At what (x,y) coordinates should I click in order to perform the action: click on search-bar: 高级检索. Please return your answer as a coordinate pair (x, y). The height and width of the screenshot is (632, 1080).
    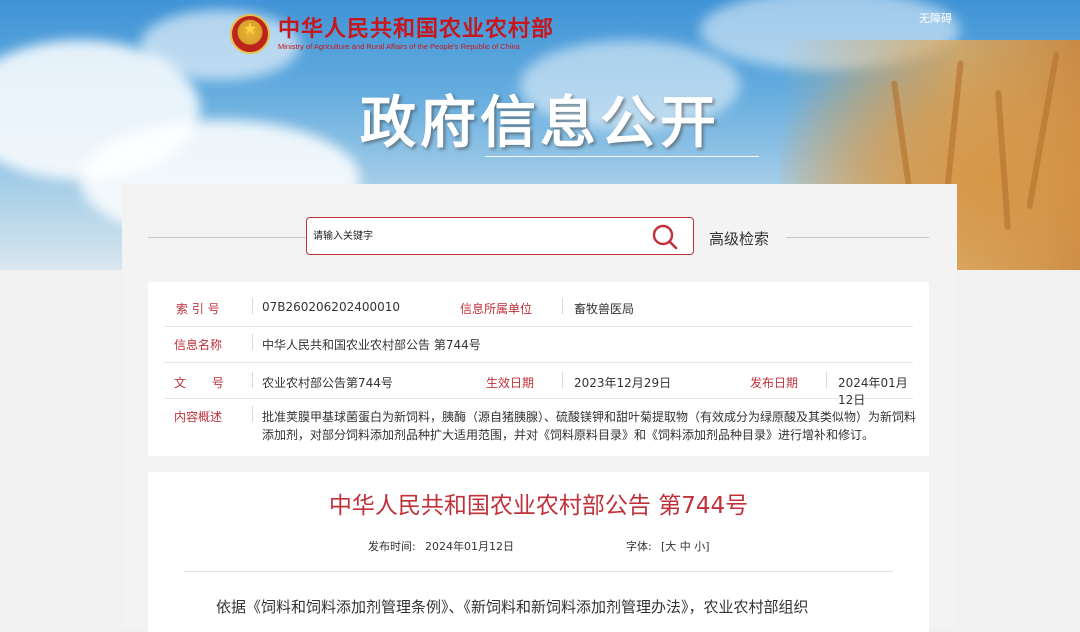
    Looking at the image, I should click on (539, 232).